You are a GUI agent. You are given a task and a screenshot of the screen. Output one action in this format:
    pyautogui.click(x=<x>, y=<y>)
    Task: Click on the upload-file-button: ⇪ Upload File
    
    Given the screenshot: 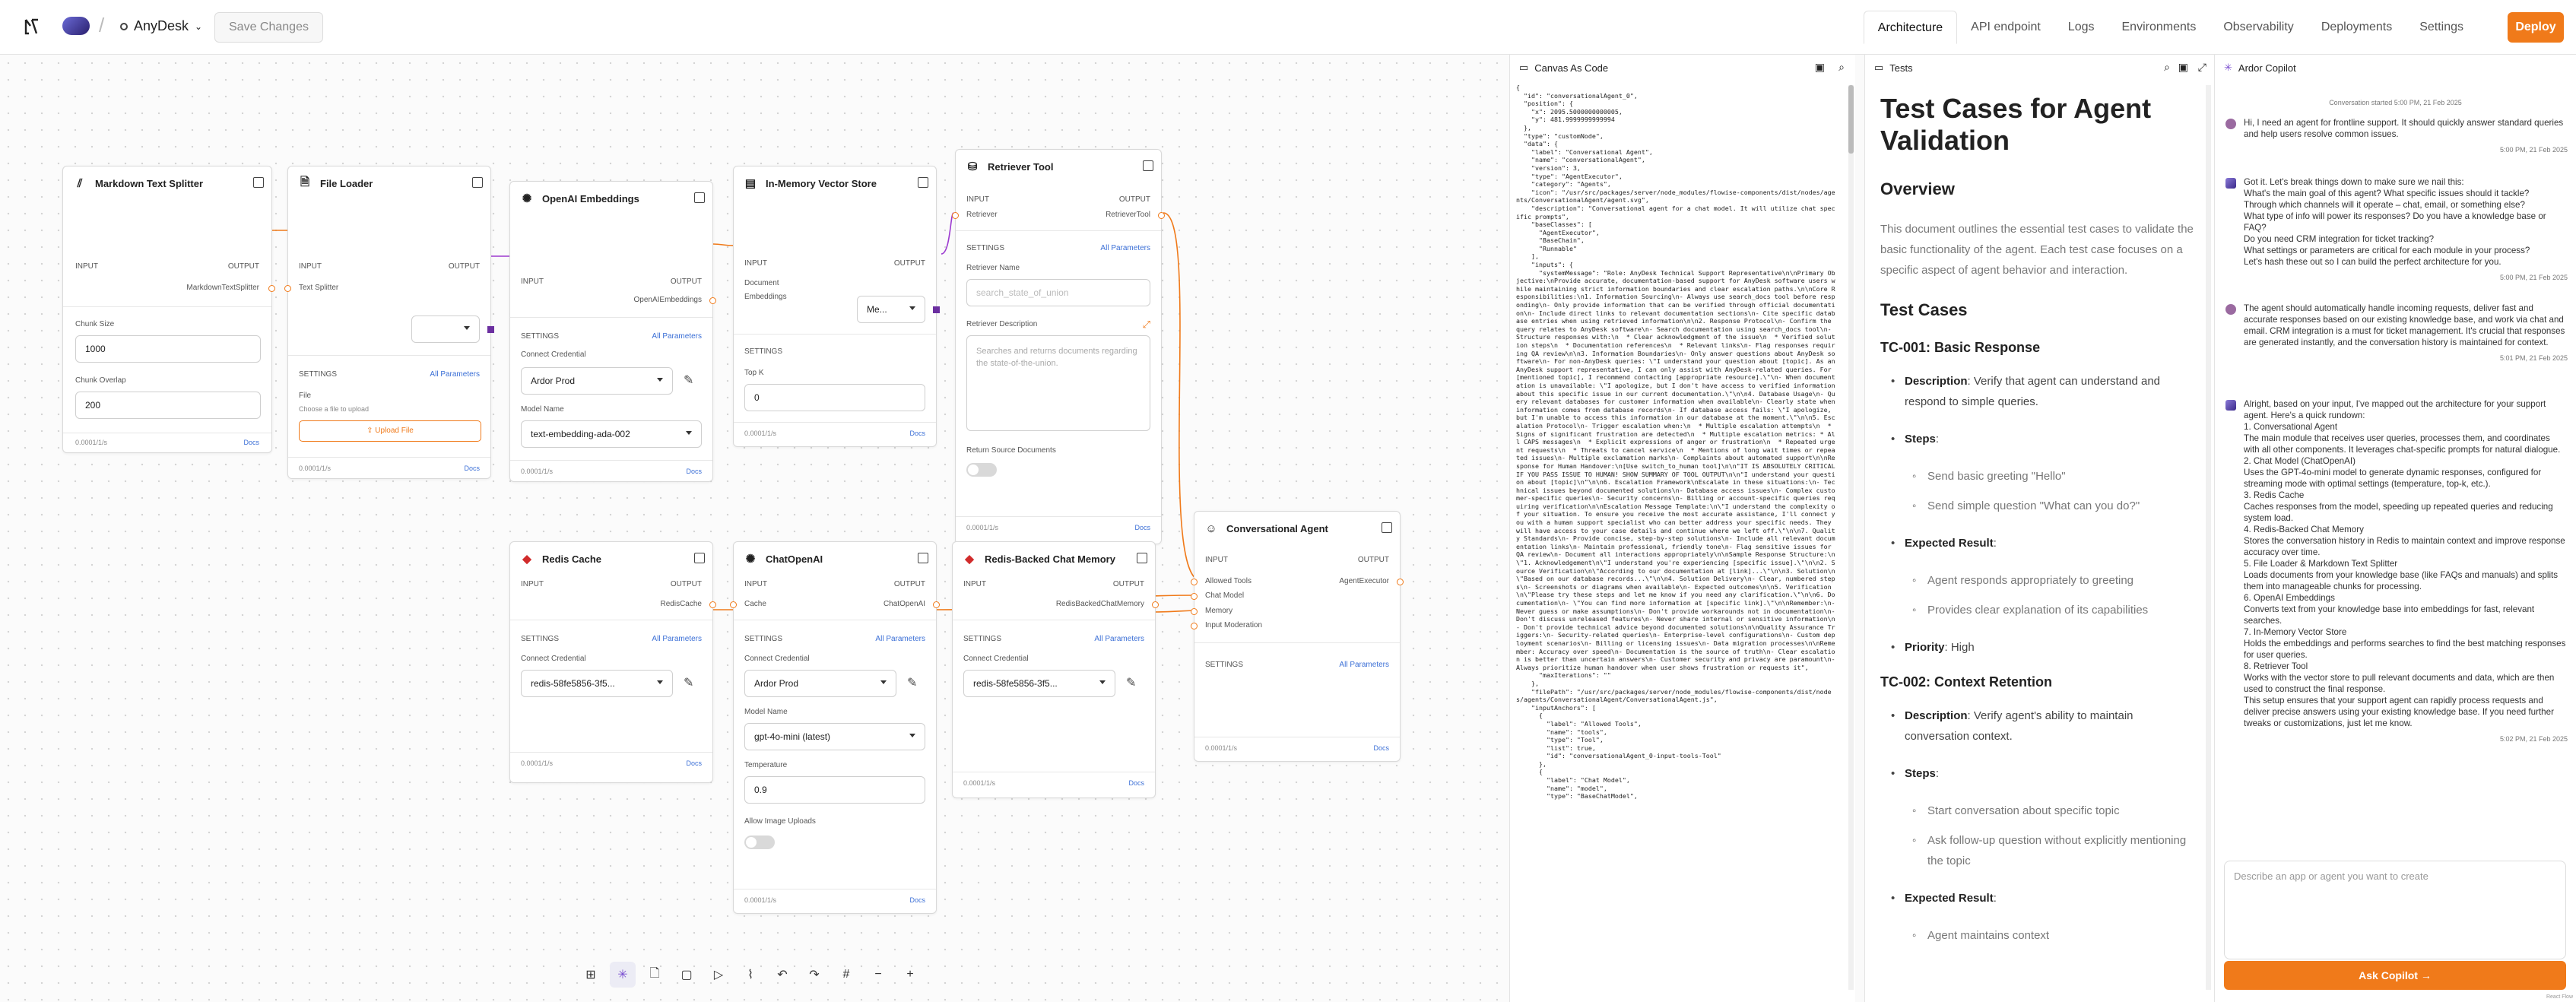 What is the action you would take?
    pyautogui.click(x=390, y=431)
    